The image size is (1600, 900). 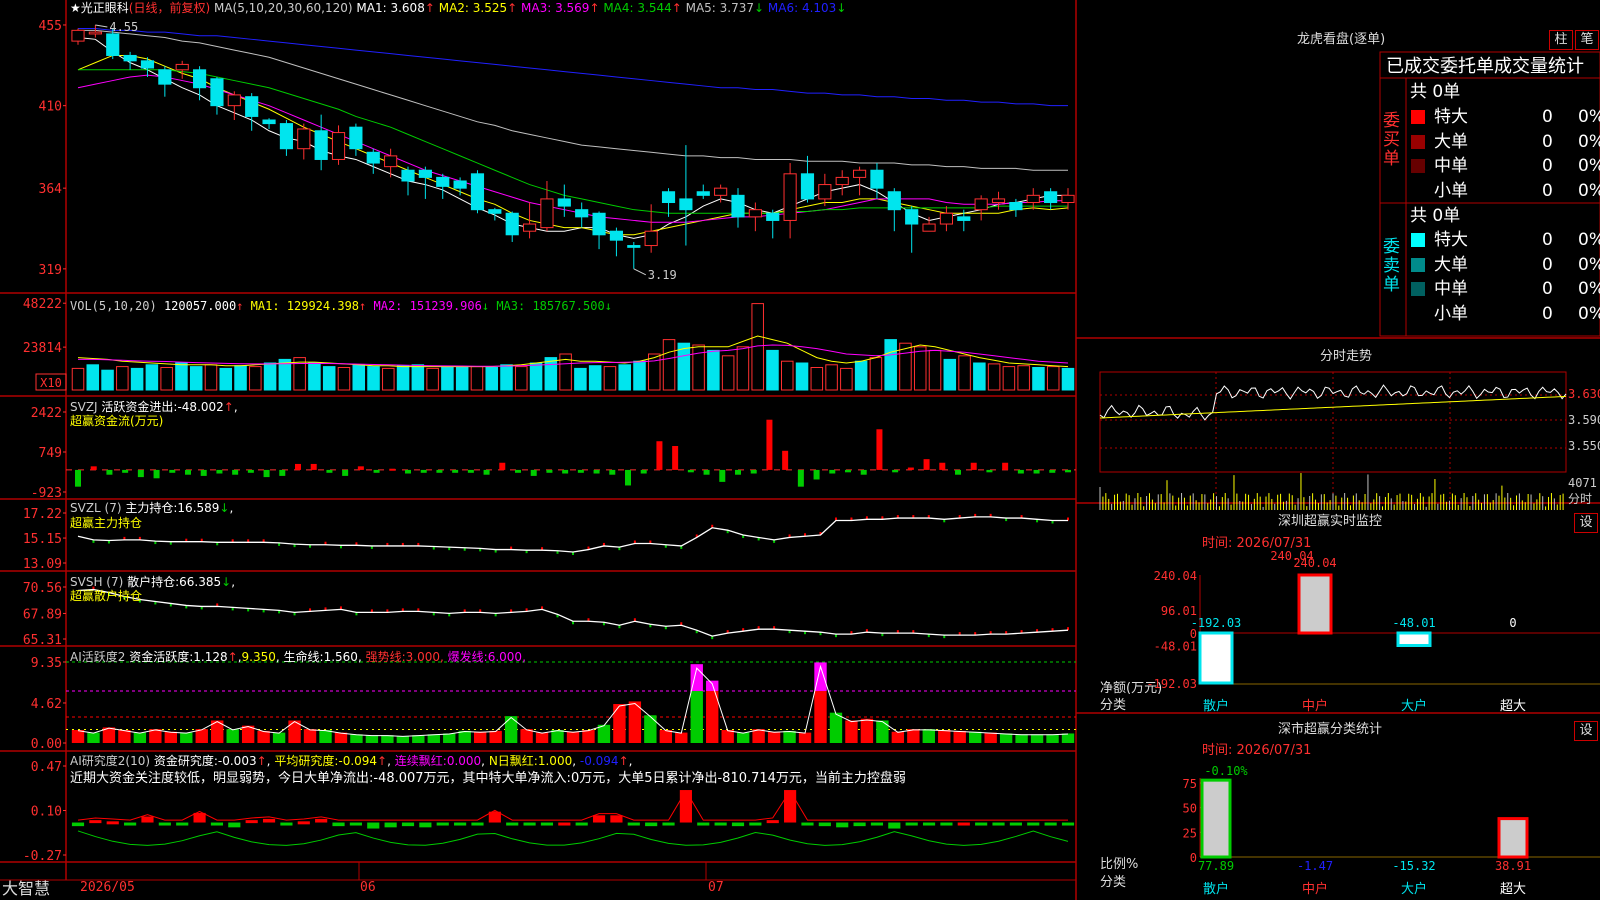 I want to click on monitor-bar, so click(x=1315, y=604).